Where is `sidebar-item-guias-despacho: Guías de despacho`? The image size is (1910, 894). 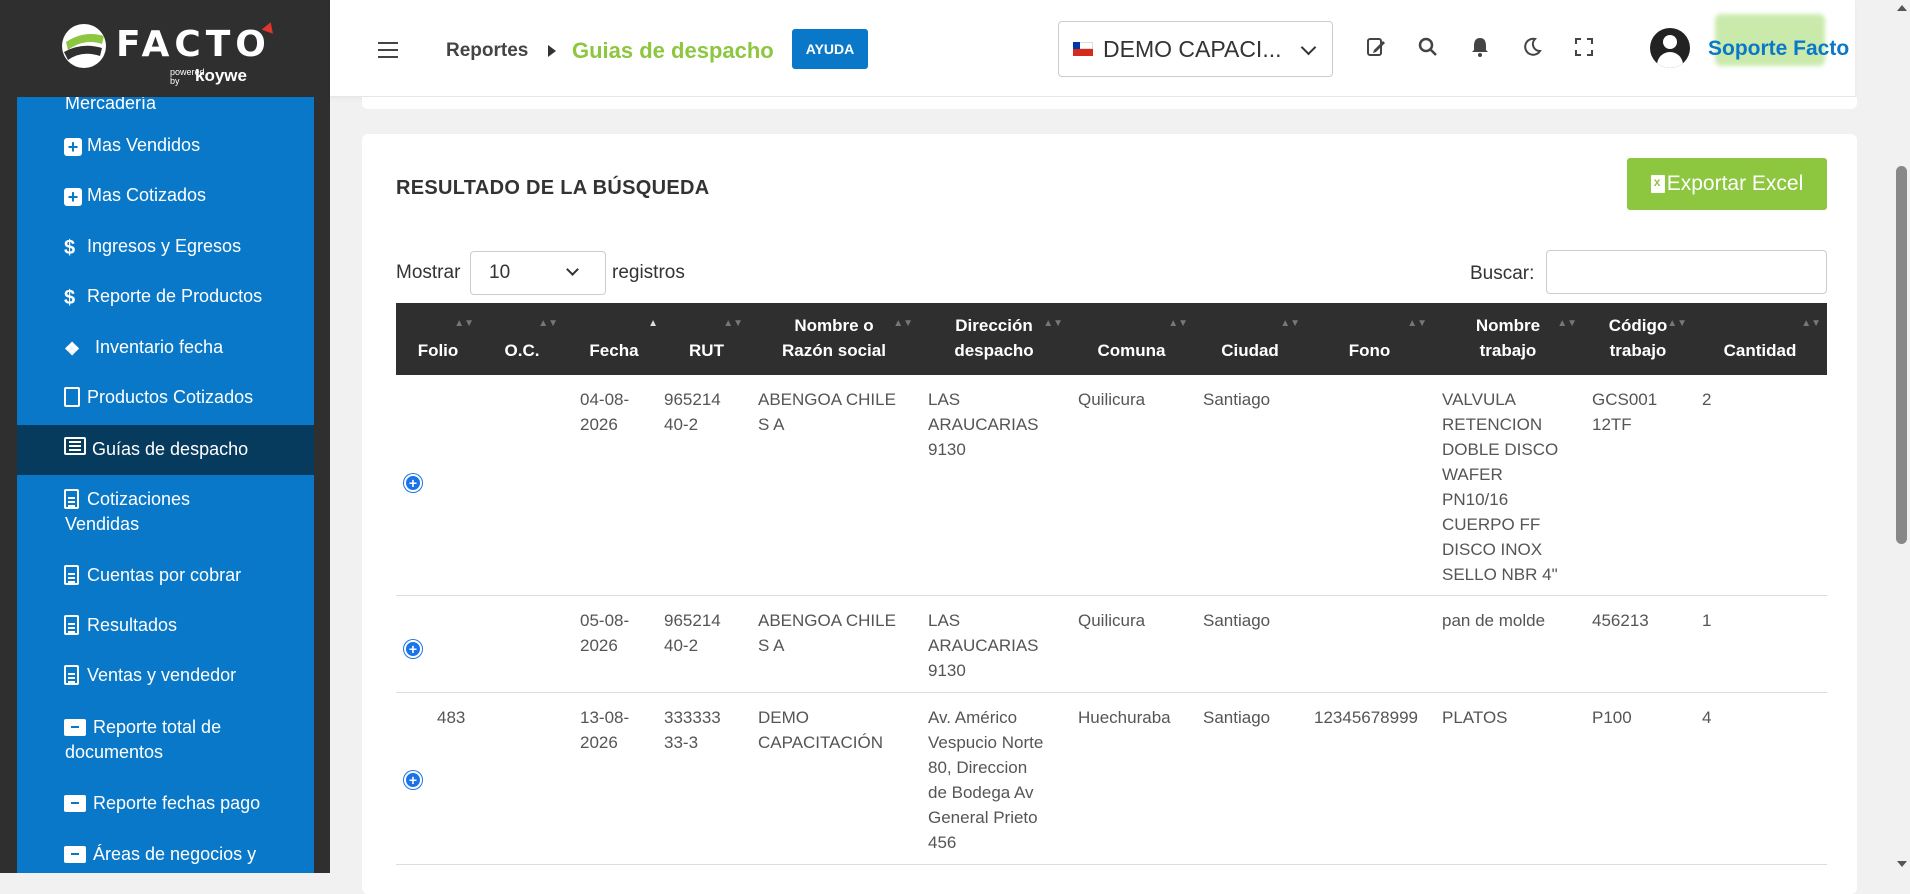 sidebar-item-guias-despacho: Guías de despacho is located at coordinates (165, 450).